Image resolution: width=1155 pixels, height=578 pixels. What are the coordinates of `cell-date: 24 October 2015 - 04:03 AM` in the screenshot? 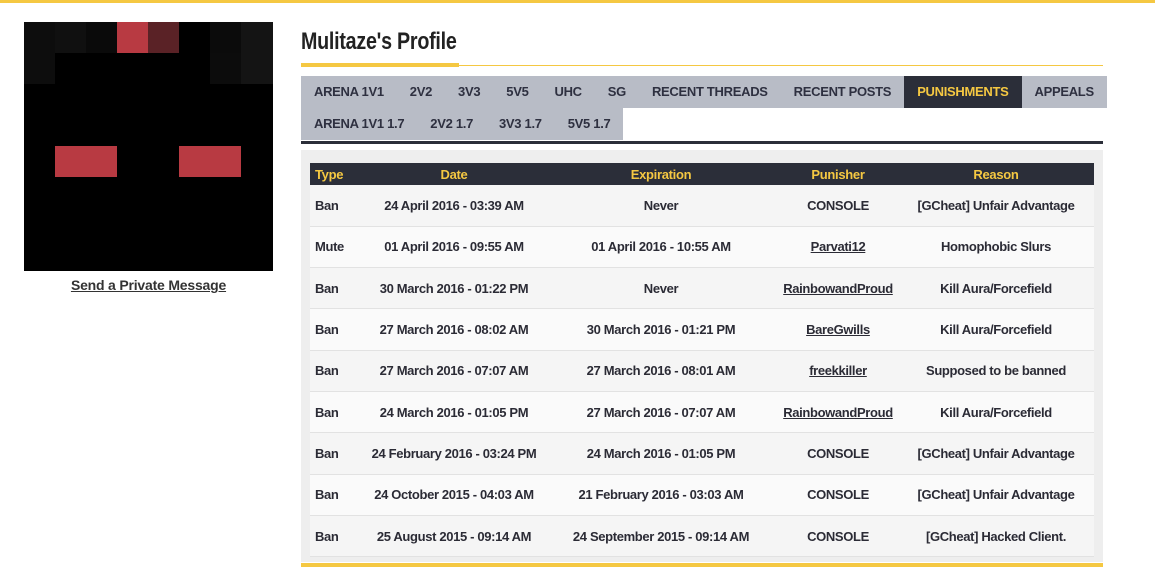 It's located at (454, 495).